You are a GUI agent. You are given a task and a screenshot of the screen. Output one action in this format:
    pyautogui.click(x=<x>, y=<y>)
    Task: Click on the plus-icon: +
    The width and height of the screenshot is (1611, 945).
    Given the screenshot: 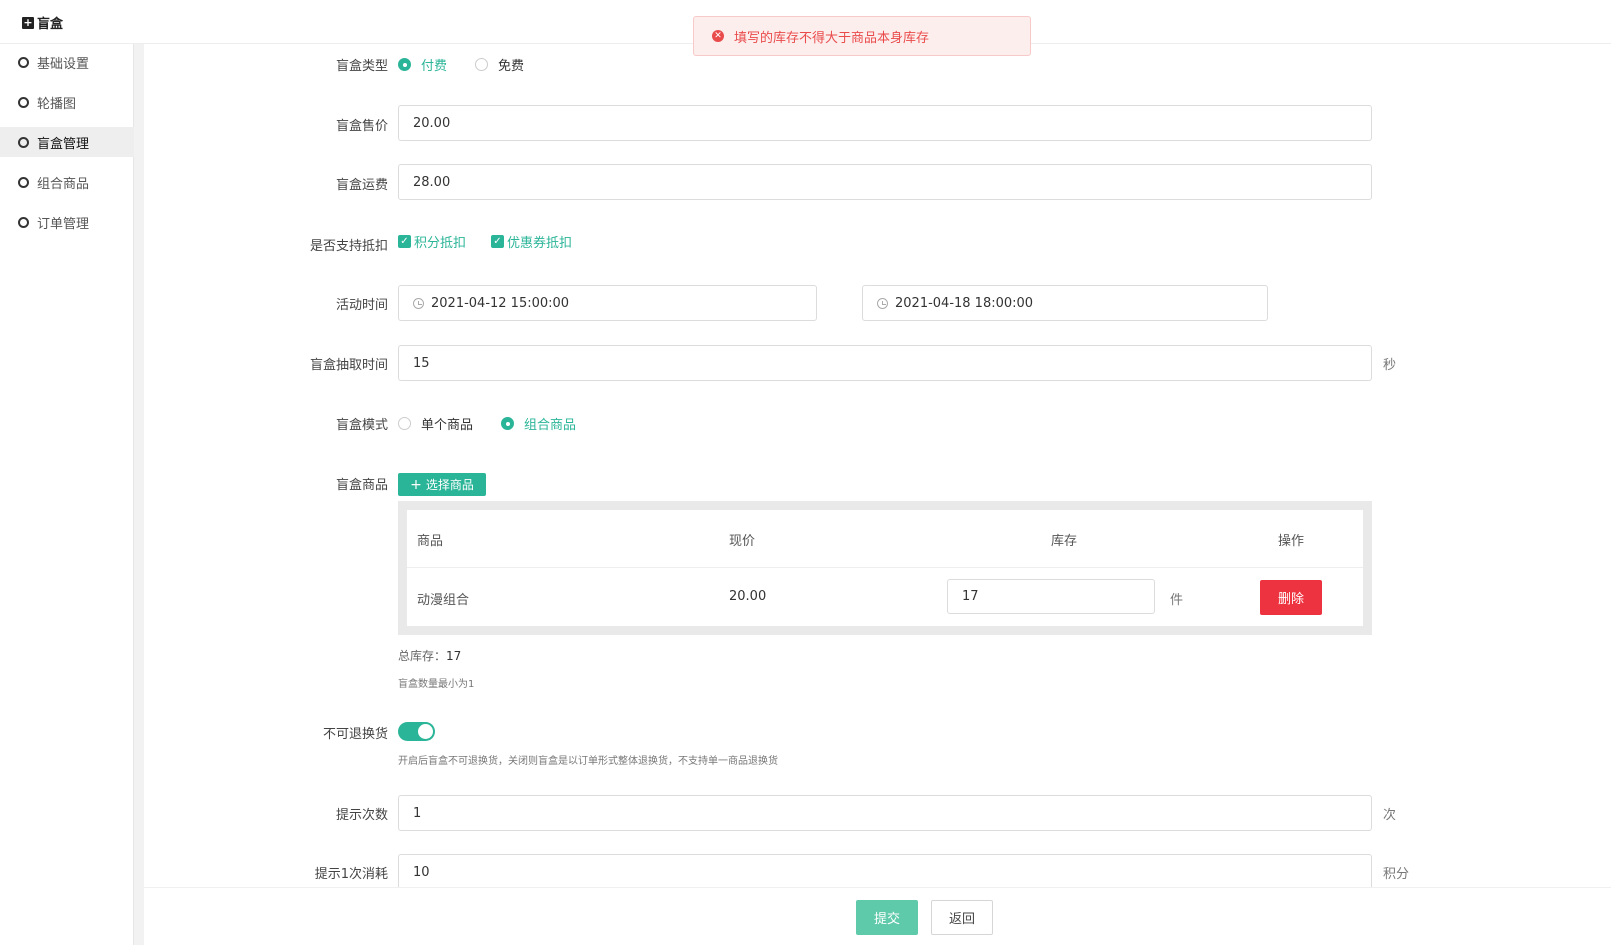 What is the action you would take?
    pyautogui.click(x=416, y=484)
    